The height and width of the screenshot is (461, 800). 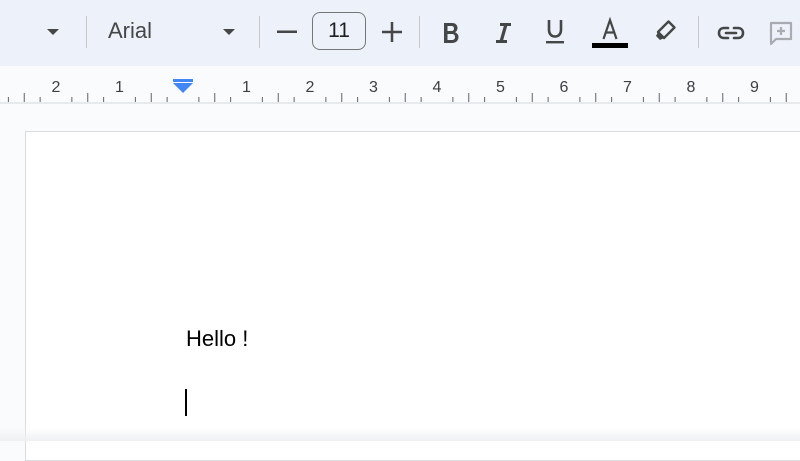 I want to click on ruler-label: 3, so click(x=373, y=87).